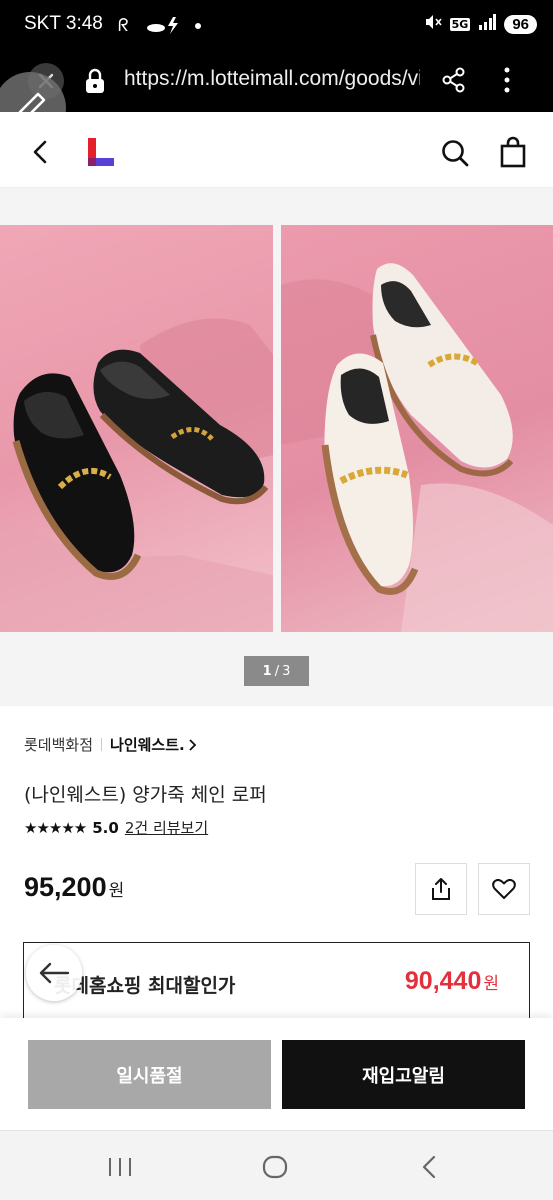  What do you see at coordinates (487, 24) in the screenshot?
I see `signal-icon` at bounding box center [487, 24].